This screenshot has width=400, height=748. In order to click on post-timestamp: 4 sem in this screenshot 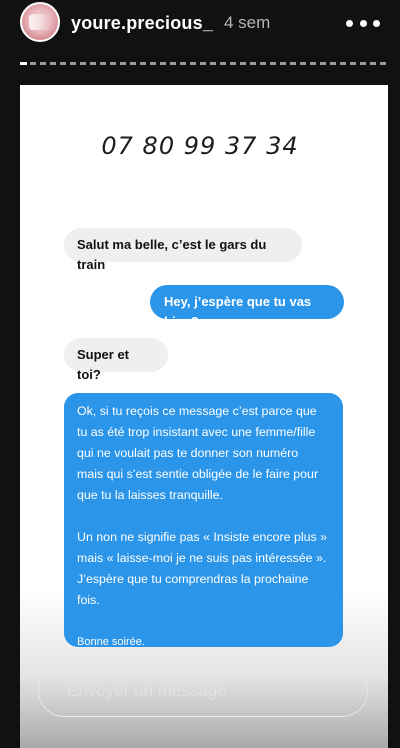, I will do `click(247, 22)`.